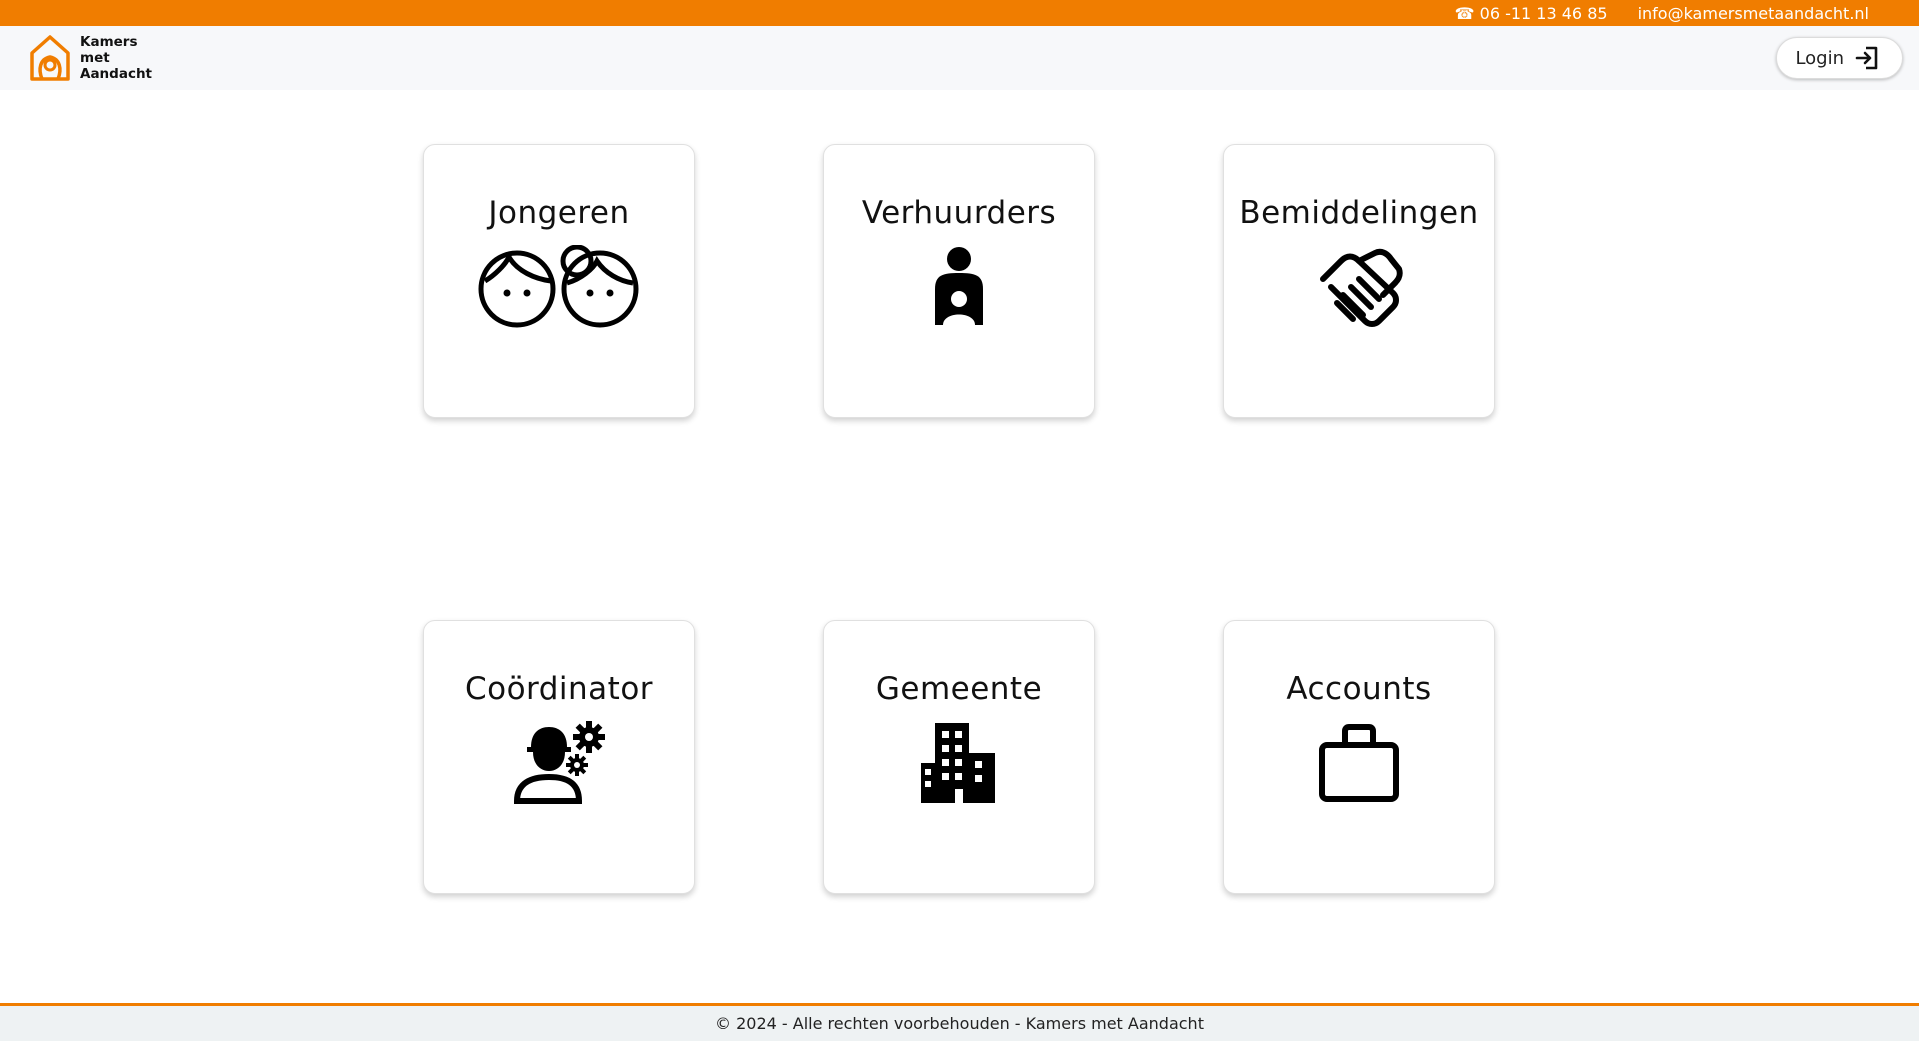  What do you see at coordinates (959, 213) in the screenshot?
I see `card-title: Verhuurders` at bounding box center [959, 213].